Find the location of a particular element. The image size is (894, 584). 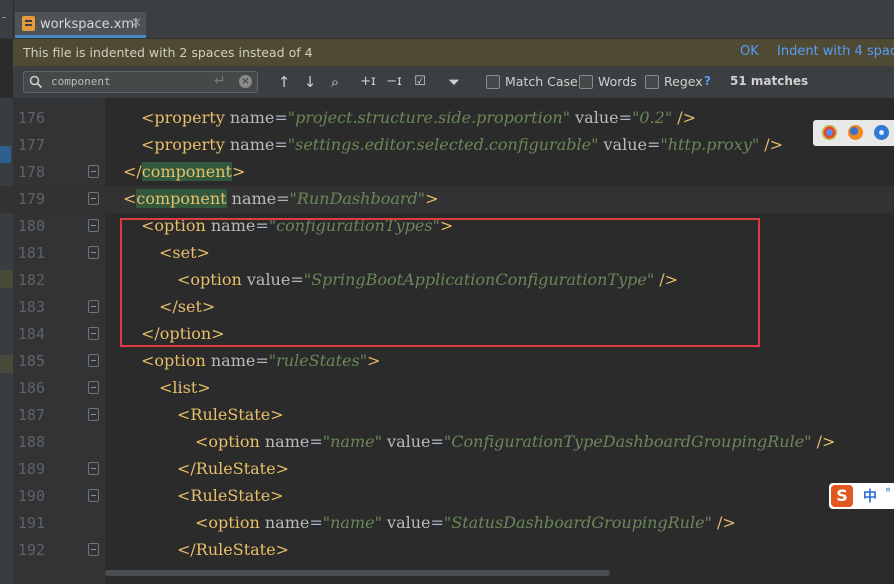

code-line: 192 </RuleState> is located at coordinates (447, 550).